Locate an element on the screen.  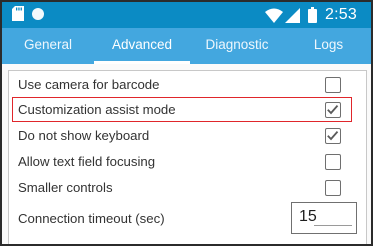
setting-label: Do not show keyboard is located at coordinates (84, 135).